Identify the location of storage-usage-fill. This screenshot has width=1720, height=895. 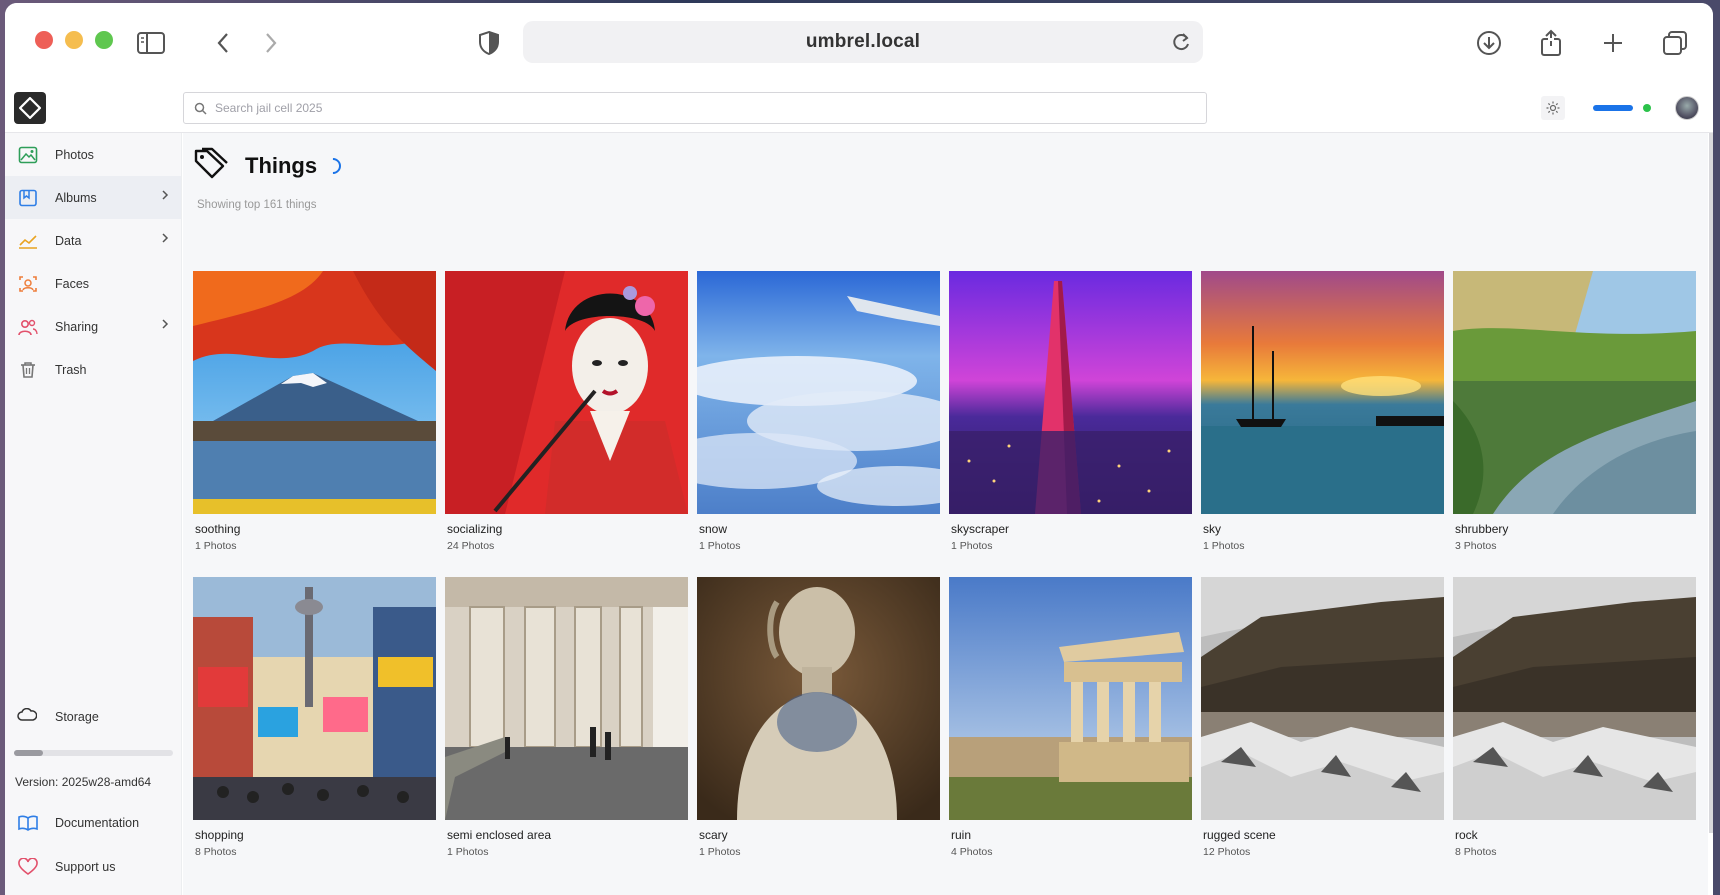
(28, 753).